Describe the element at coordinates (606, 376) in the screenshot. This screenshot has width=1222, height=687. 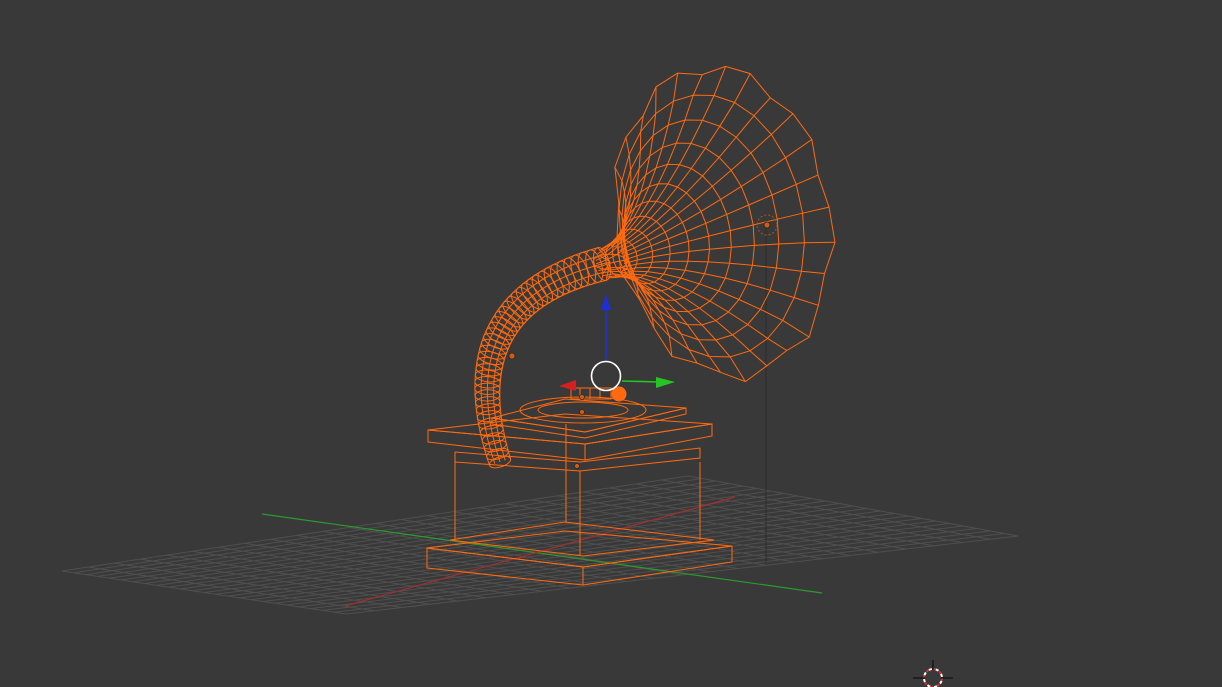
I see `manipulator-center-ring` at that location.